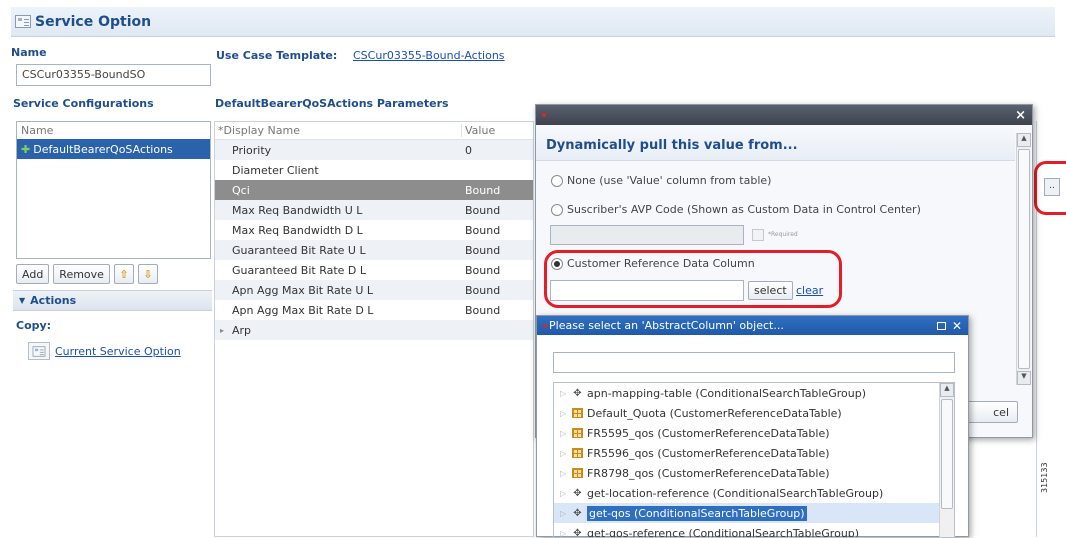 This screenshot has height=538, width=1066. What do you see at coordinates (299, 270) in the screenshot?
I see `row-name: Guaranteed Bit Rate D L` at bounding box center [299, 270].